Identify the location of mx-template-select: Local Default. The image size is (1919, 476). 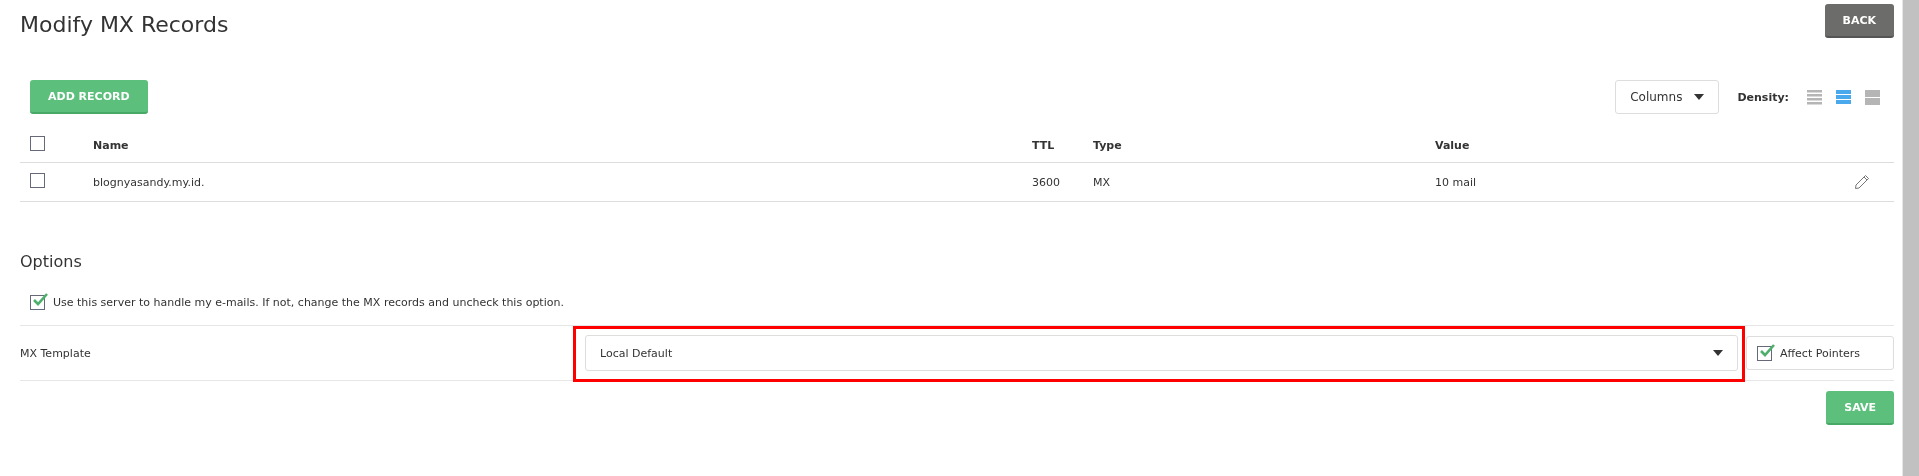
(1161, 353).